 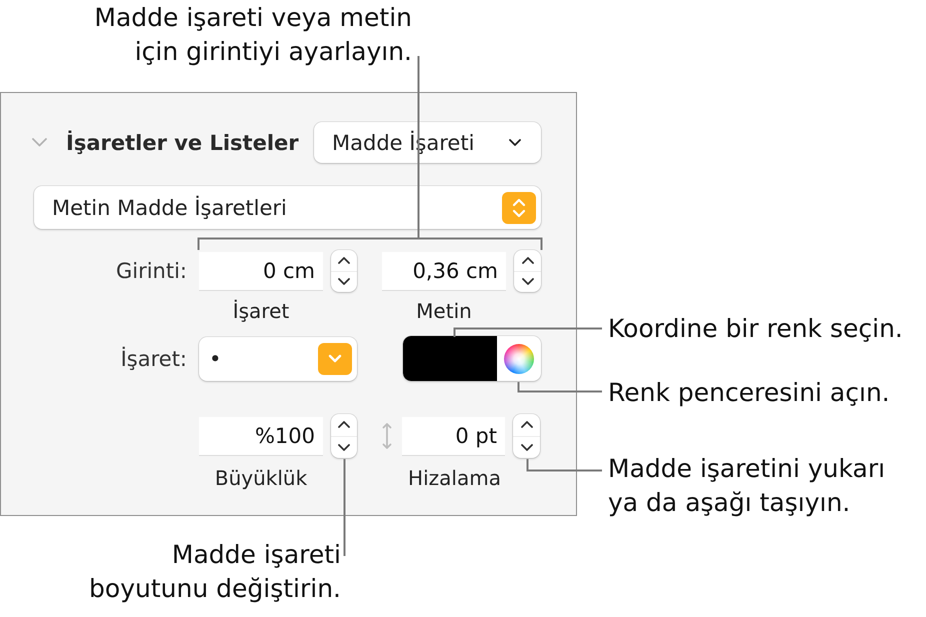 What do you see at coordinates (261, 478) in the screenshot?
I see `field-caption: Büyüklük` at bounding box center [261, 478].